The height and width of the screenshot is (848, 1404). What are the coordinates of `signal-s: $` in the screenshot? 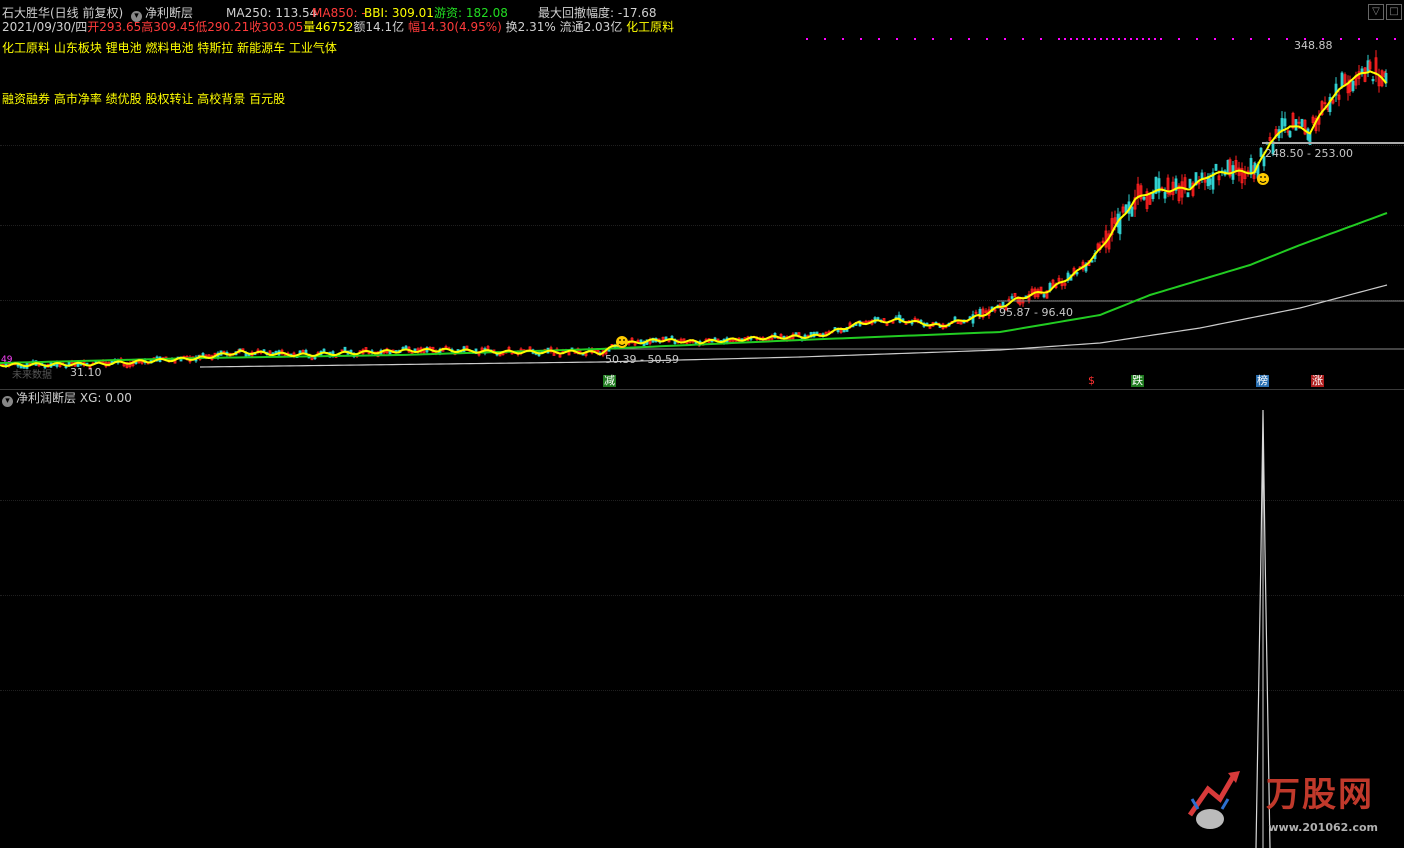 It's located at (1091, 381).